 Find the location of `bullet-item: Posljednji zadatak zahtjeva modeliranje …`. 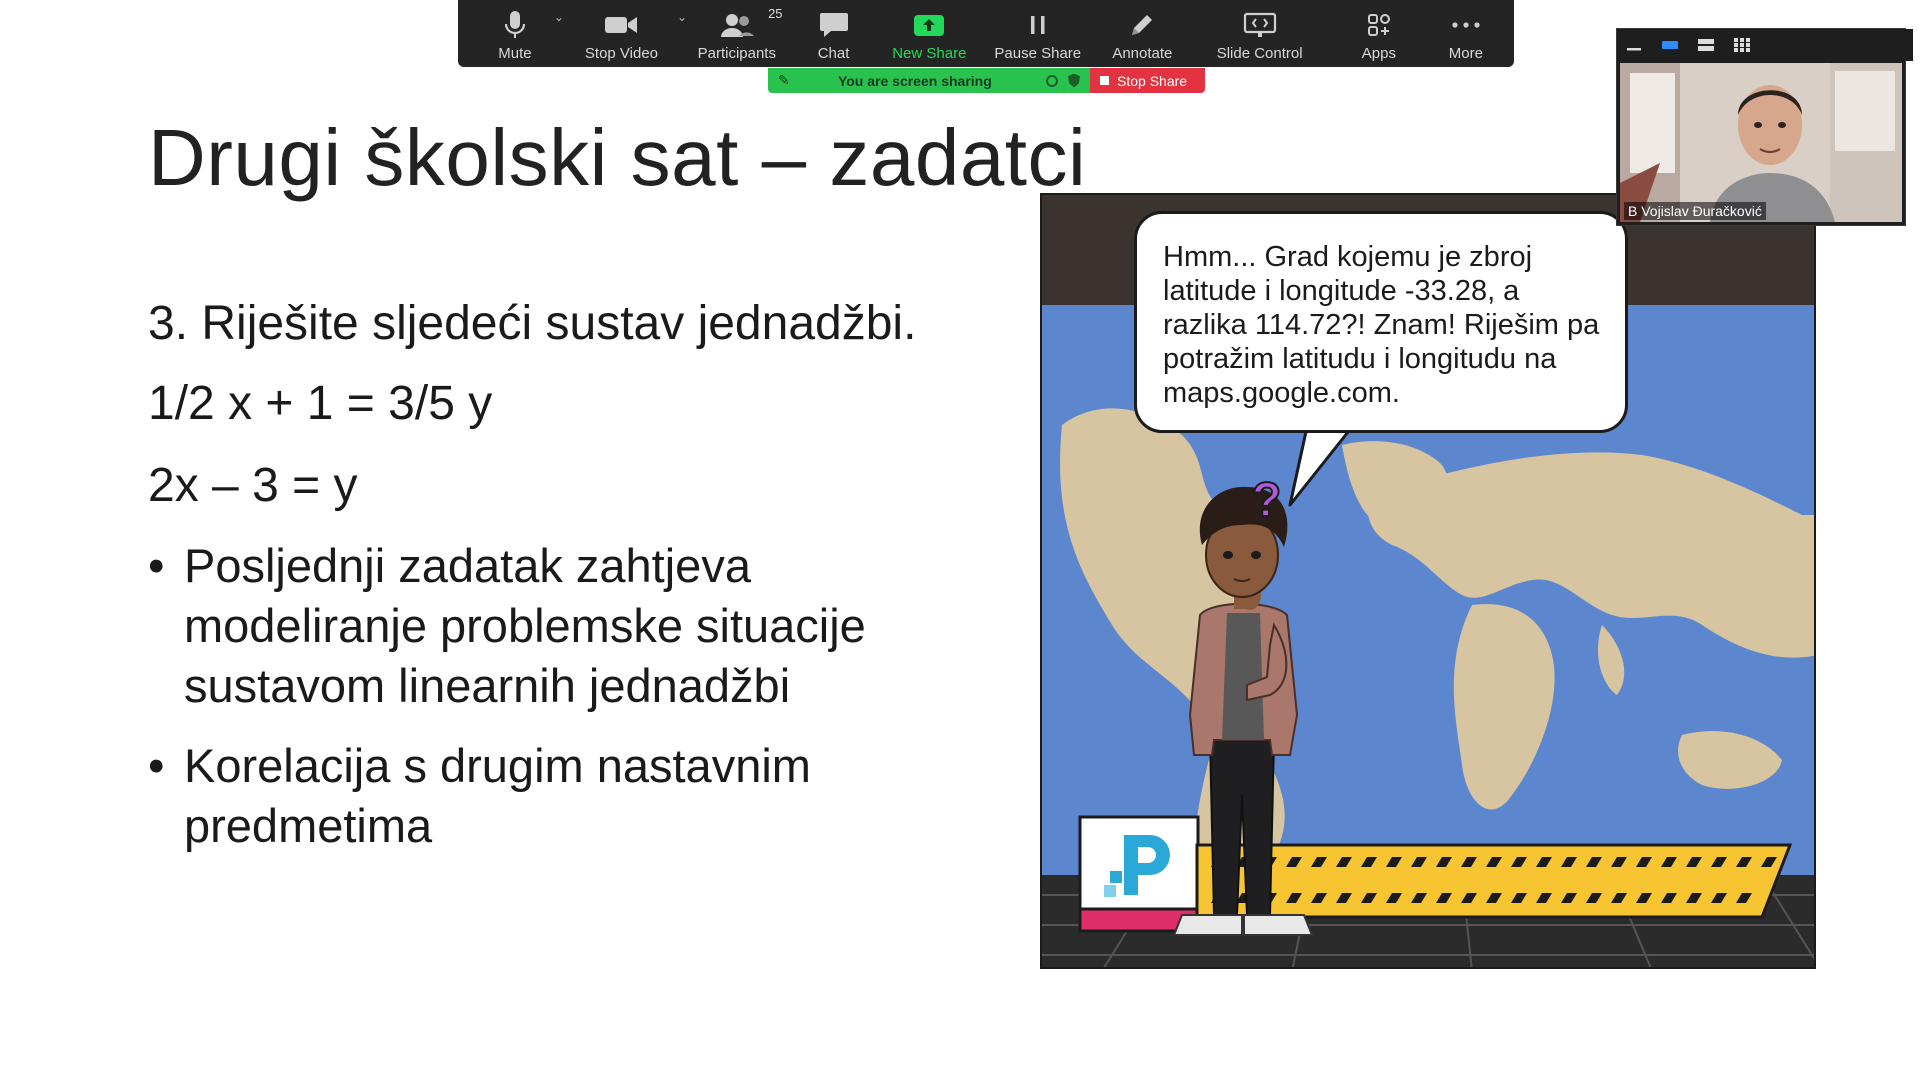

bullet-item: Posljednji zadatak zahtjeva modeliranje … is located at coordinates (558, 626).